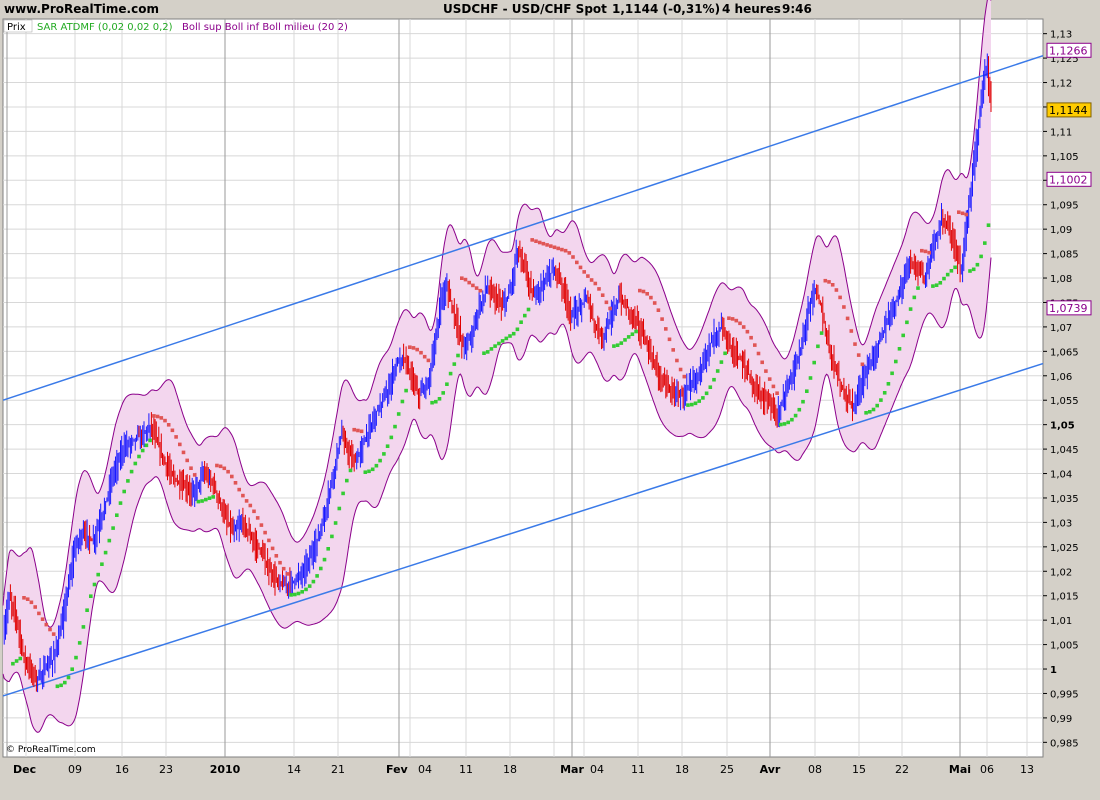 The image size is (1100, 800). Describe the element at coordinates (770, 769) in the screenshot. I see `x-tick-label: Avr` at that location.